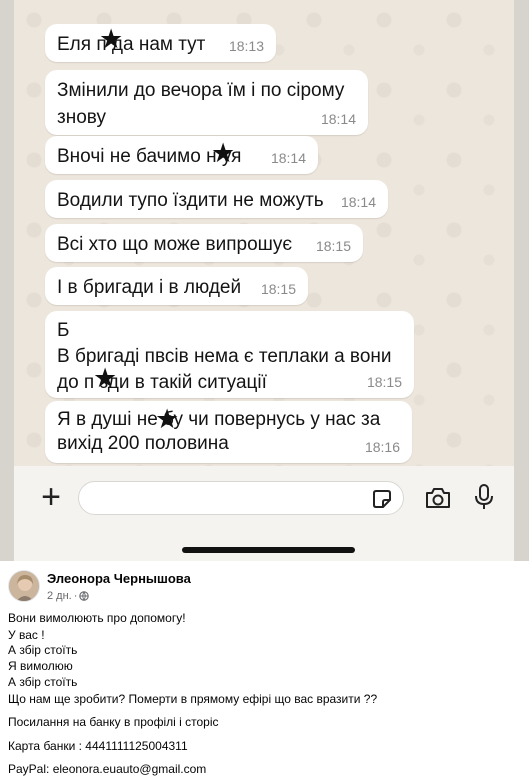 The height and width of the screenshot is (781, 529). I want to click on plus-icon: +, so click(51, 497).